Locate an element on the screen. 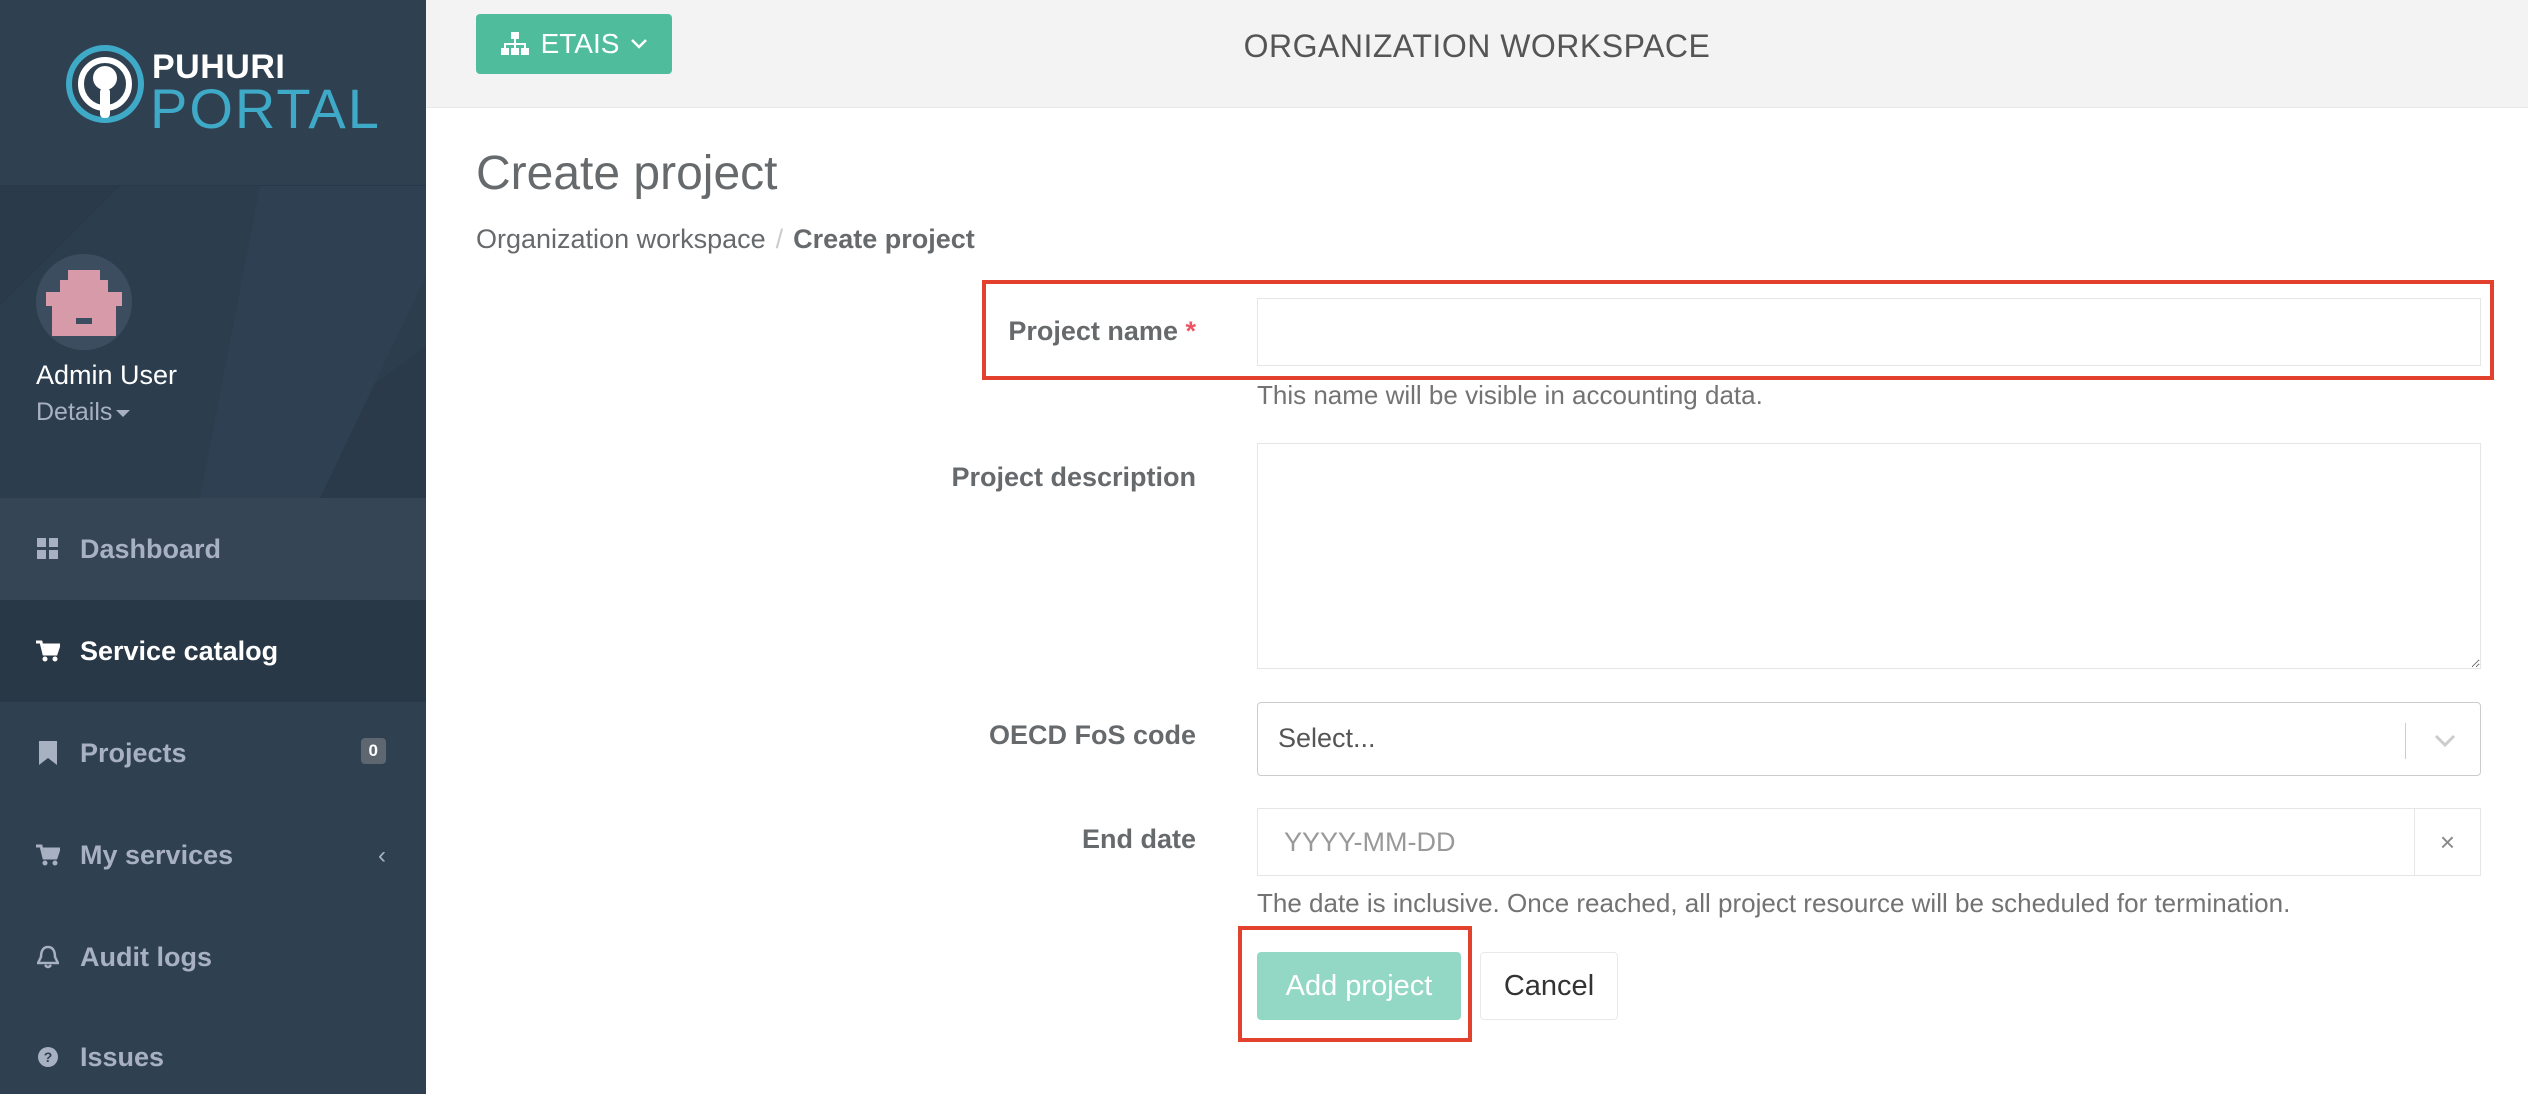  breadcrumb-current: Create project is located at coordinates (884, 239).